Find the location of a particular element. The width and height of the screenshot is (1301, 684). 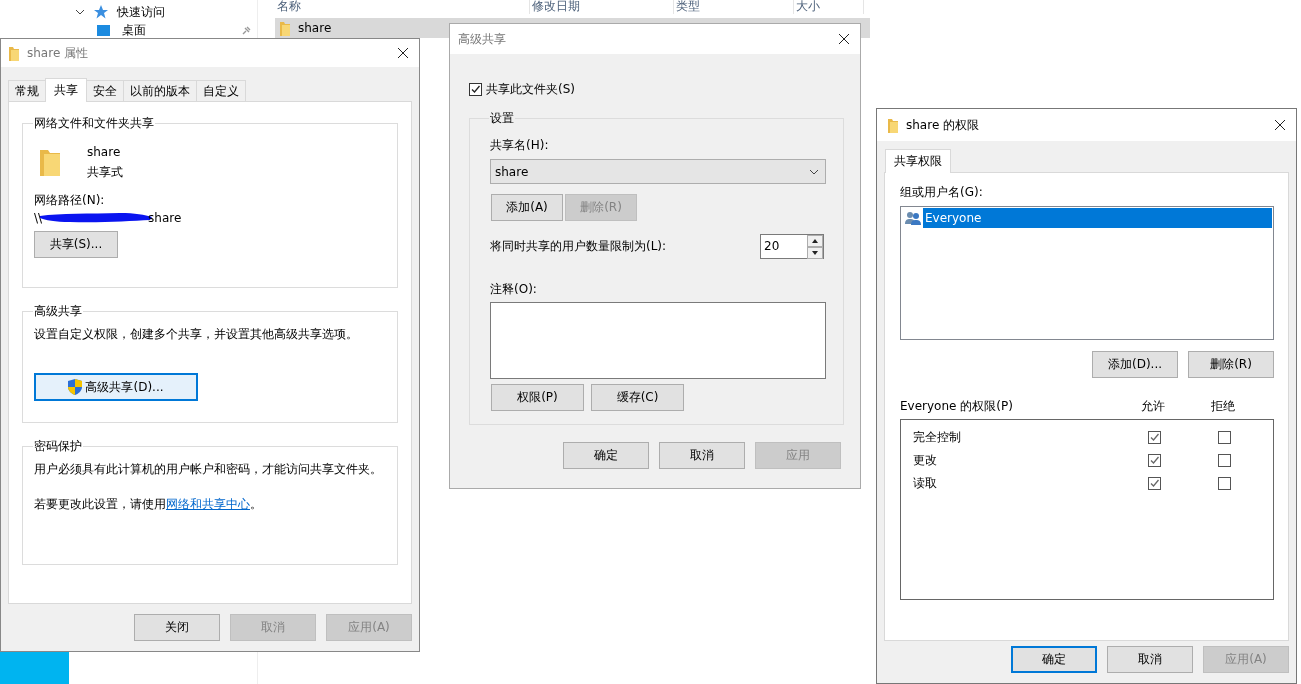

field-label: 网络路径(N): is located at coordinates (70, 200).